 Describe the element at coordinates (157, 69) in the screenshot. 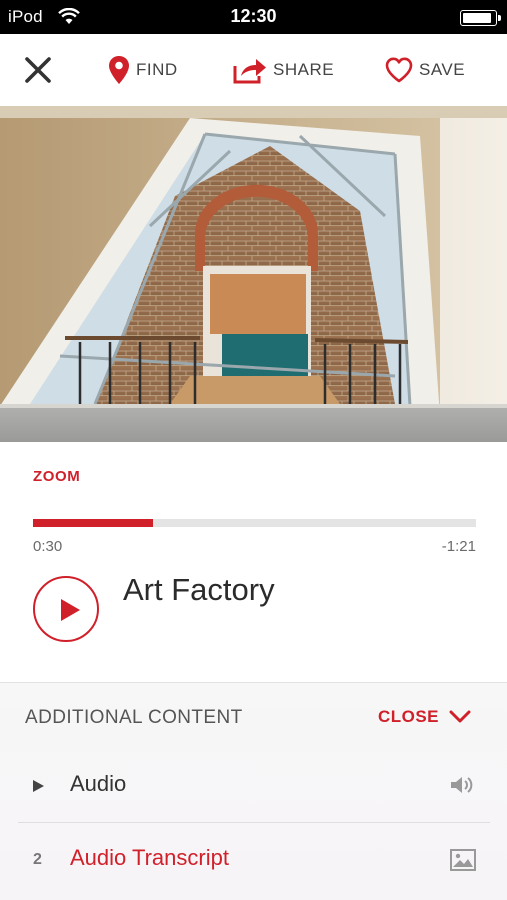

I see `find-label: FIND` at that location.